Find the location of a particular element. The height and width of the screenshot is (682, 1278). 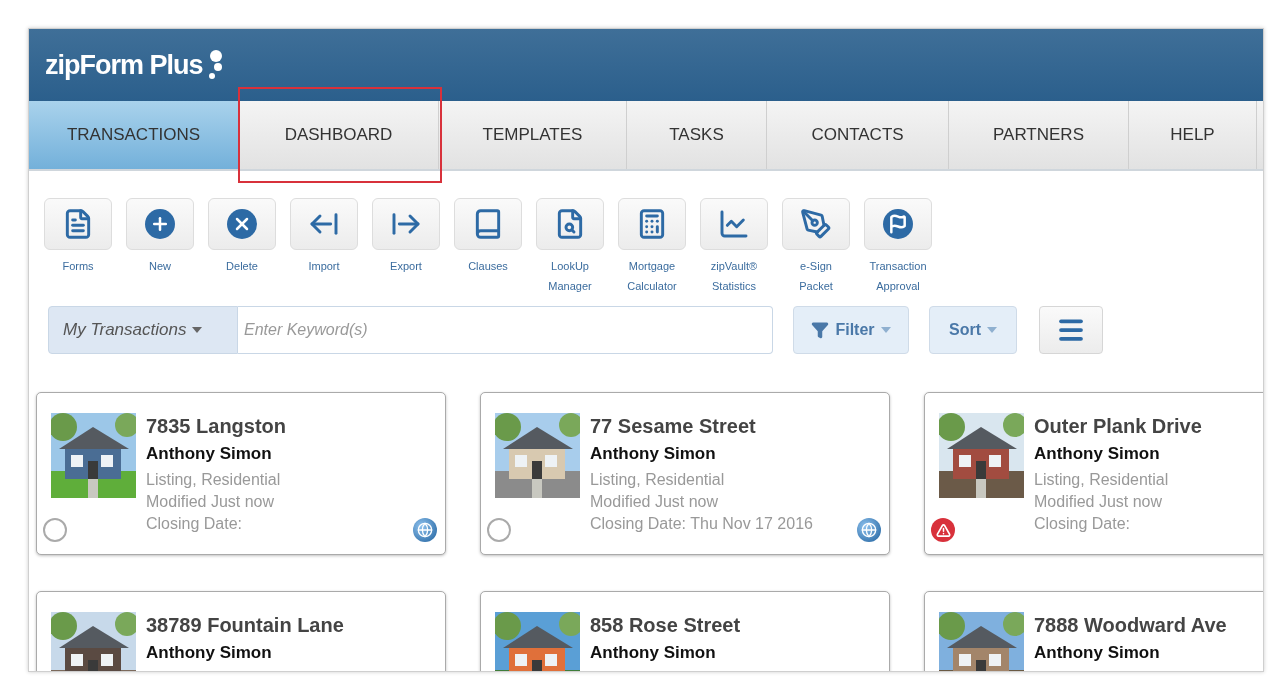

transaction-card: 7835 Langston Anthony Simon Listing, Residential Modified Just now Closing Date: is located at coordinates (241, 473).